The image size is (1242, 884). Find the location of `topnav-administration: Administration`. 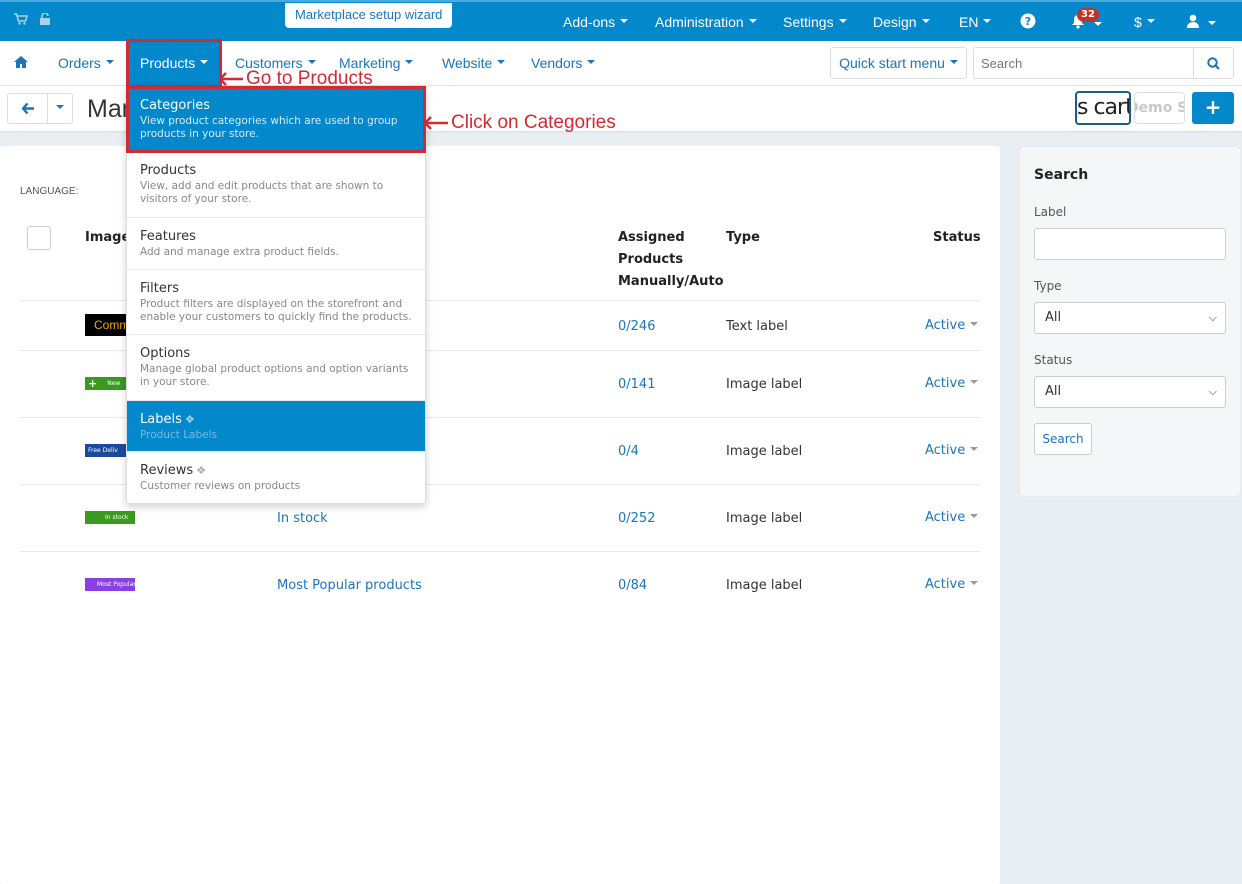

topnav-administration: Administration is located at coordinates (706, 22).